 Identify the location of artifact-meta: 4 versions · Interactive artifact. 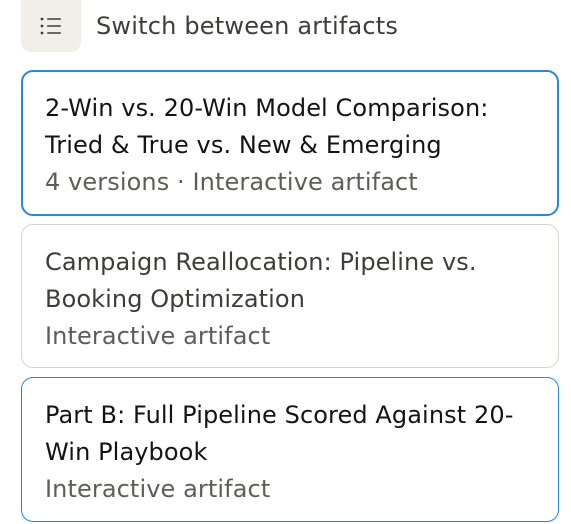
(231, 182).